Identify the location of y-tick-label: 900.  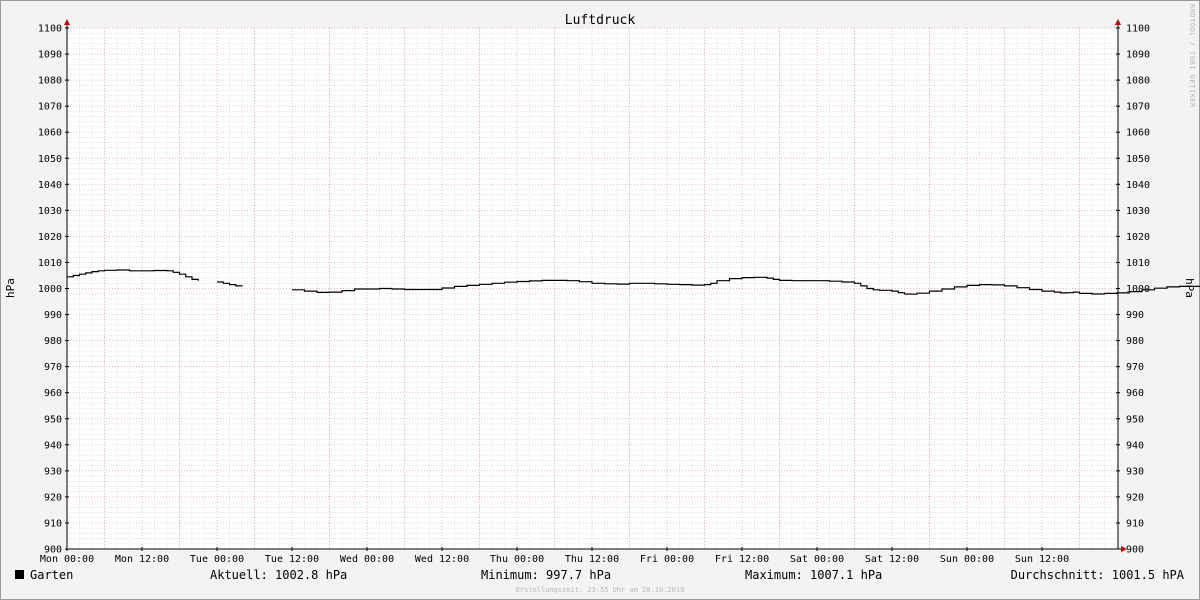
(1135, 550).